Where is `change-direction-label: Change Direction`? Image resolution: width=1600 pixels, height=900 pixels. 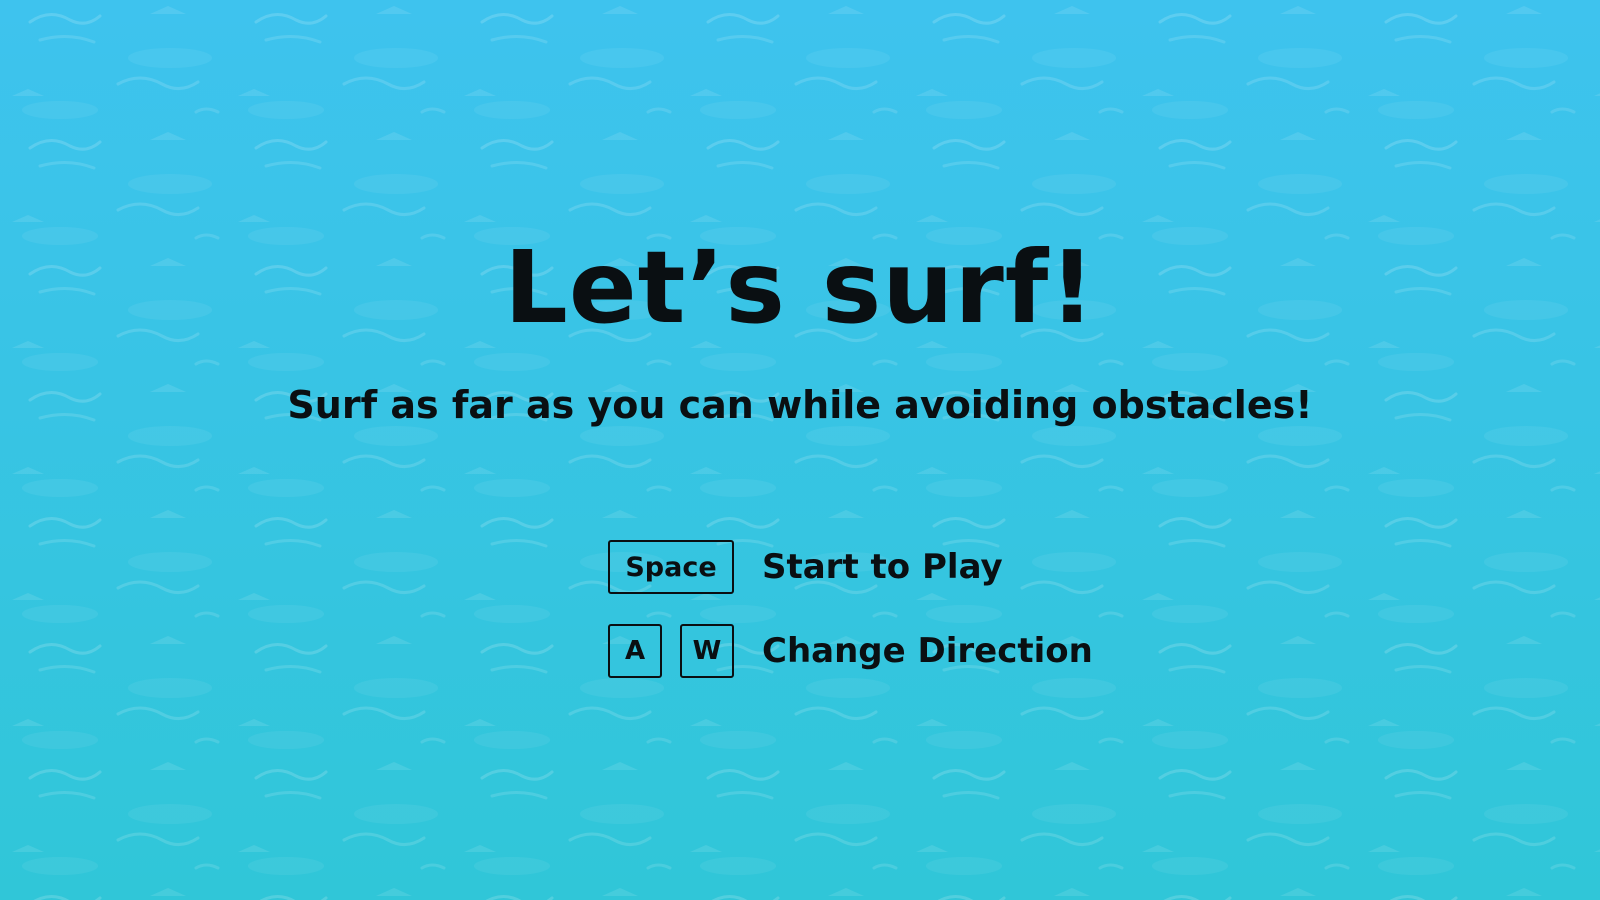 change-direction-label: Change Direction is located at coordinates (927, 651).